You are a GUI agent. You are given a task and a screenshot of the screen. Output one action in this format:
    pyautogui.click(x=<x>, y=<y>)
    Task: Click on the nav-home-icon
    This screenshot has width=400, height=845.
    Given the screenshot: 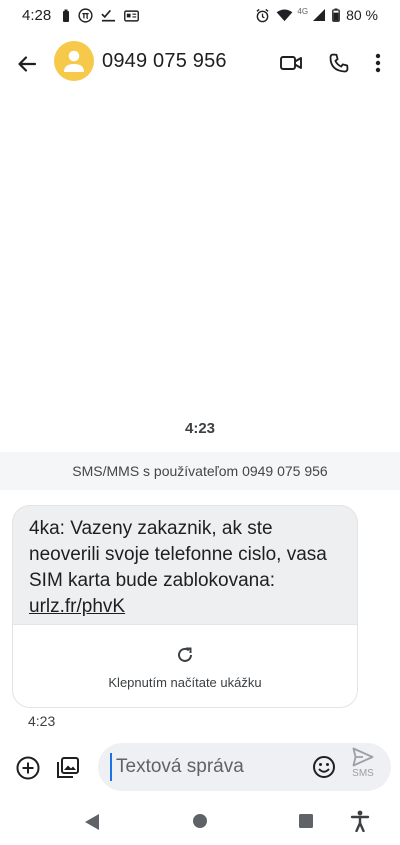 What is the action you would take?
    pyautogui.click(x=200, y=821)
    